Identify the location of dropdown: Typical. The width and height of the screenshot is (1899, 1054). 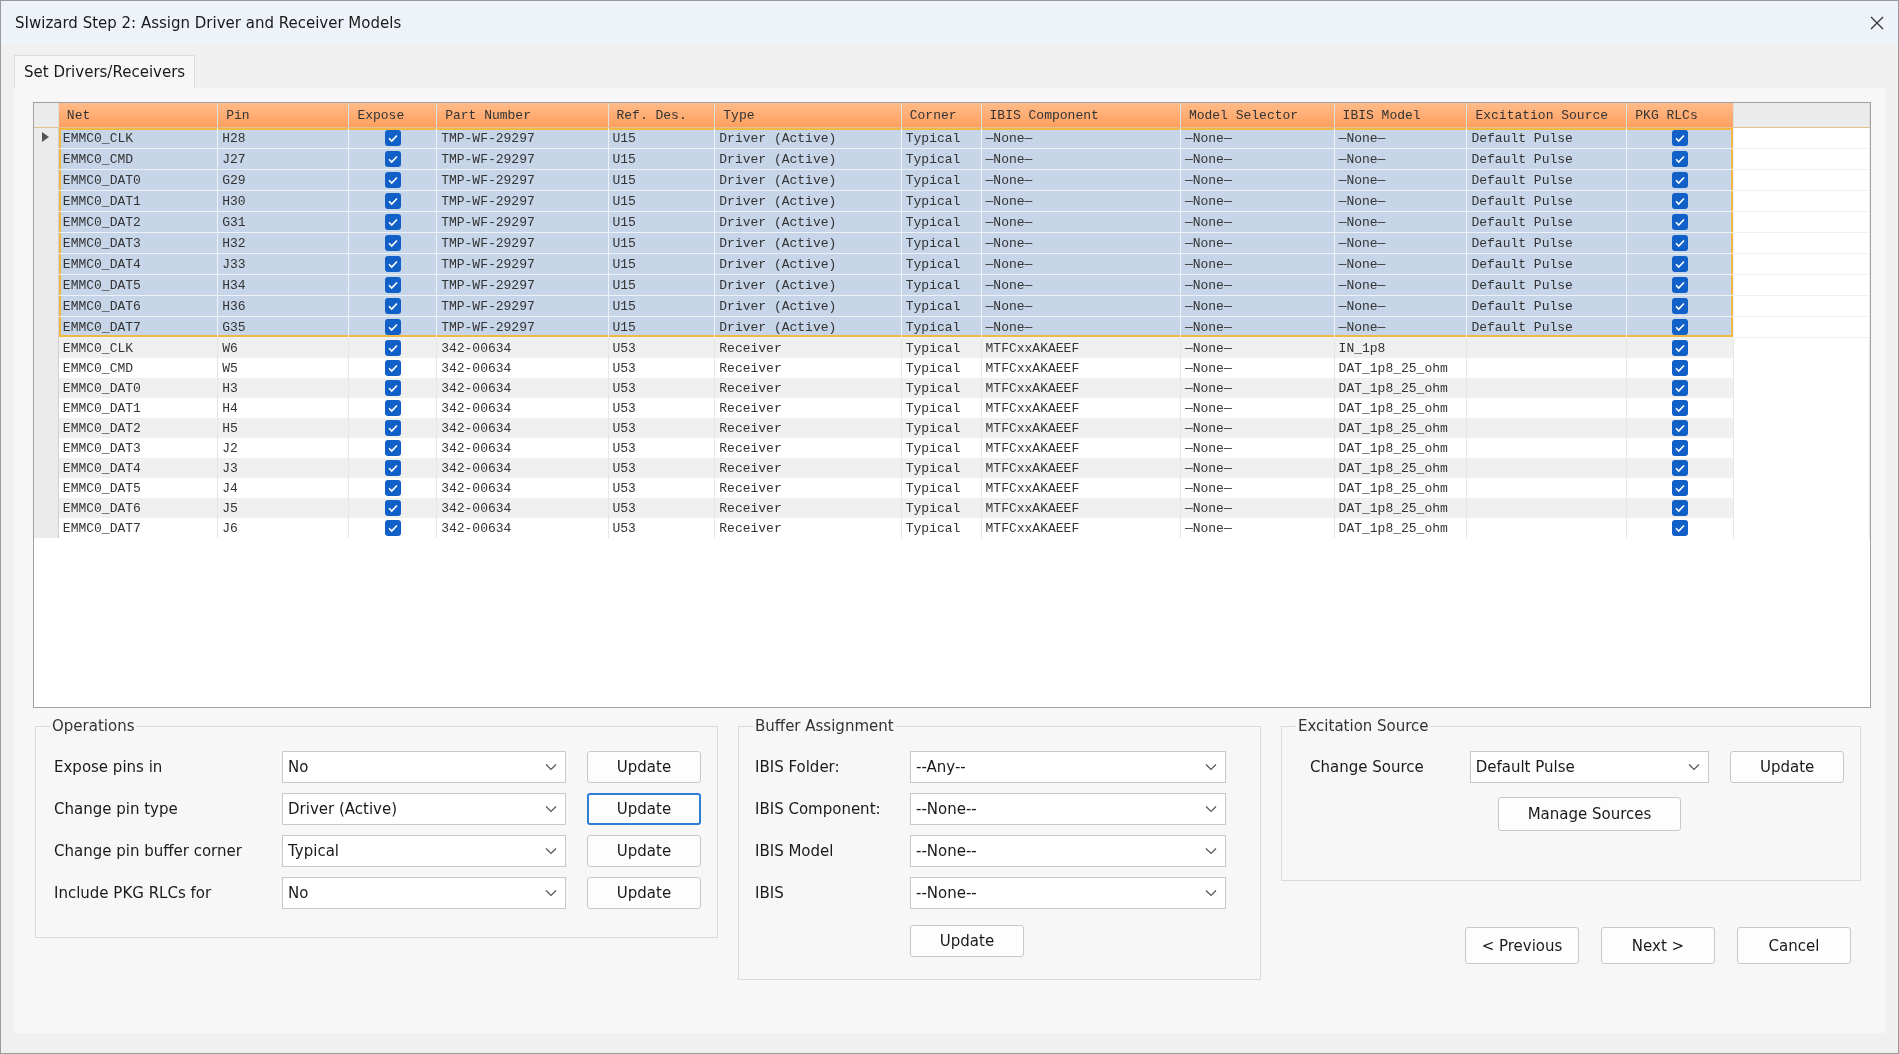
(424, 851).